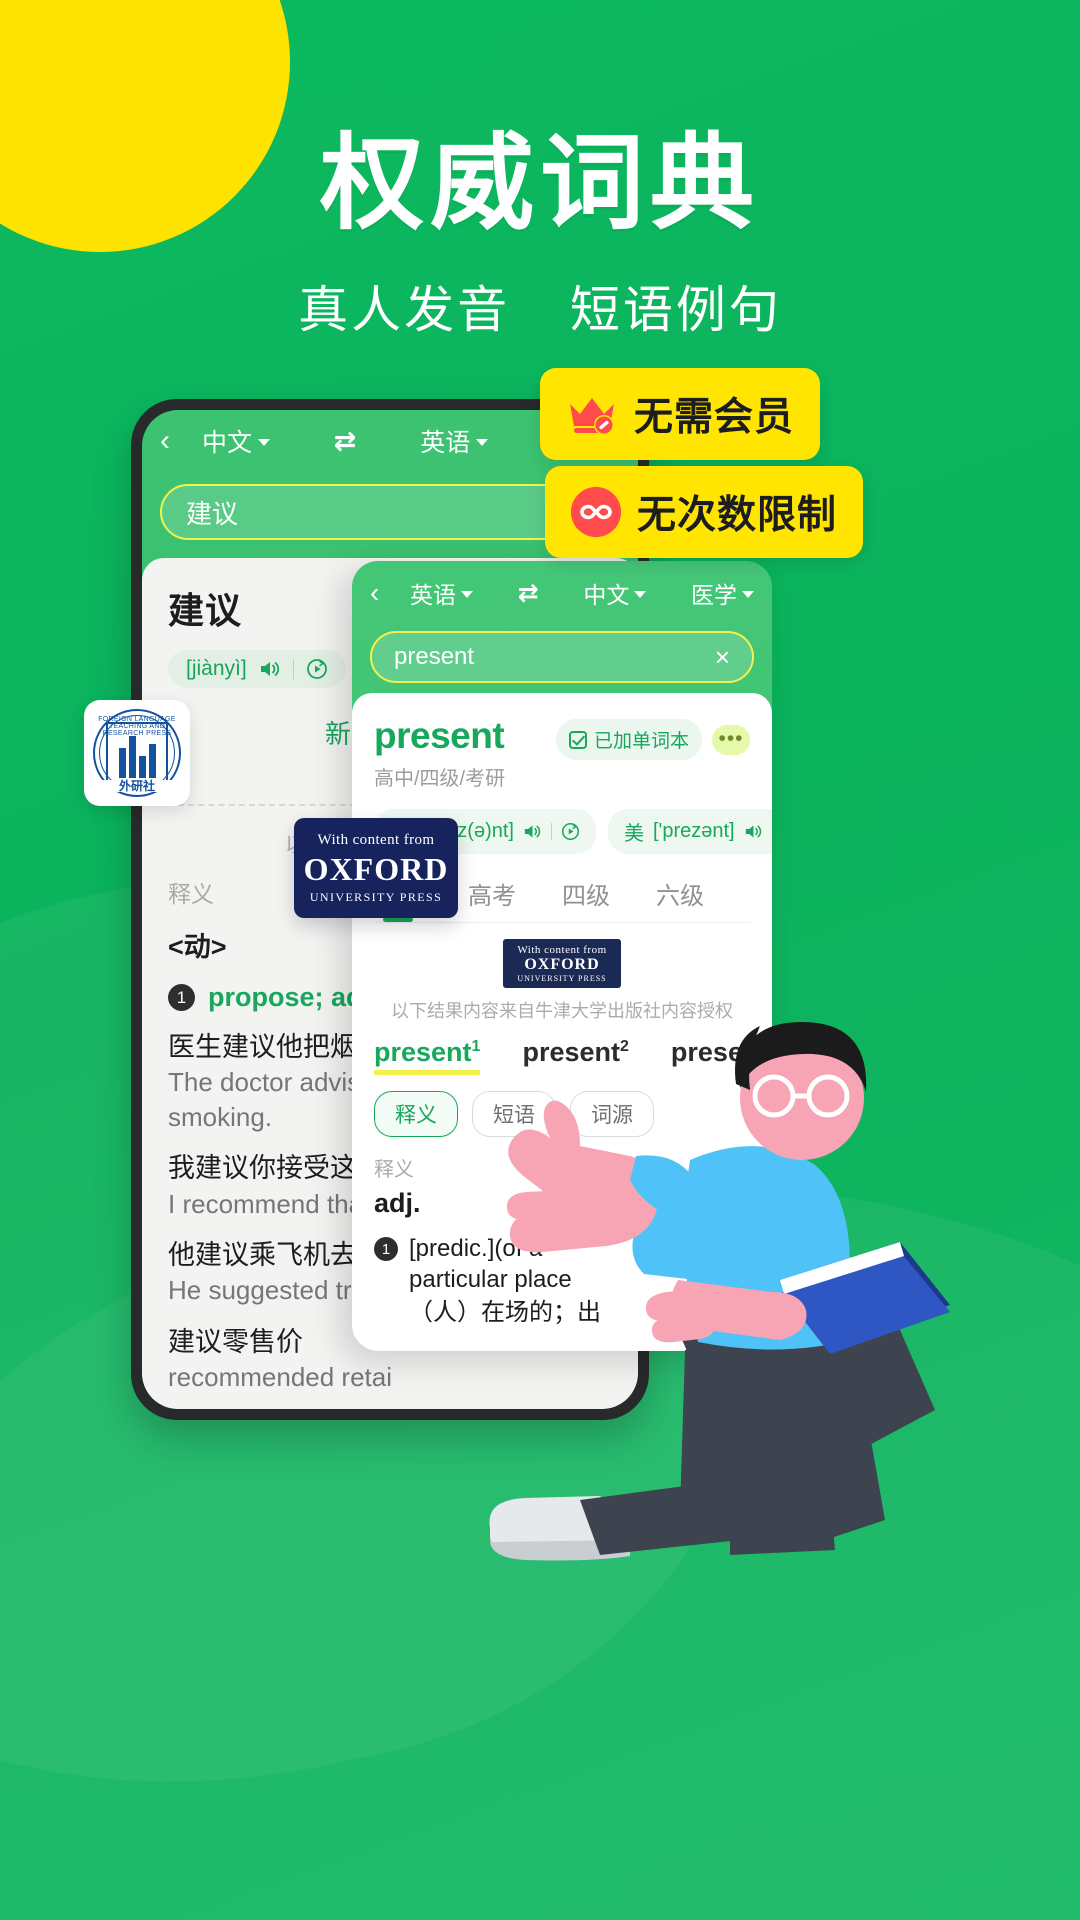 The width and height of the screenshot is (1080, 1920). Describe the element at coordinates (586, 899) in the screenshot. I see `tab-cet4: 四级` at that location.